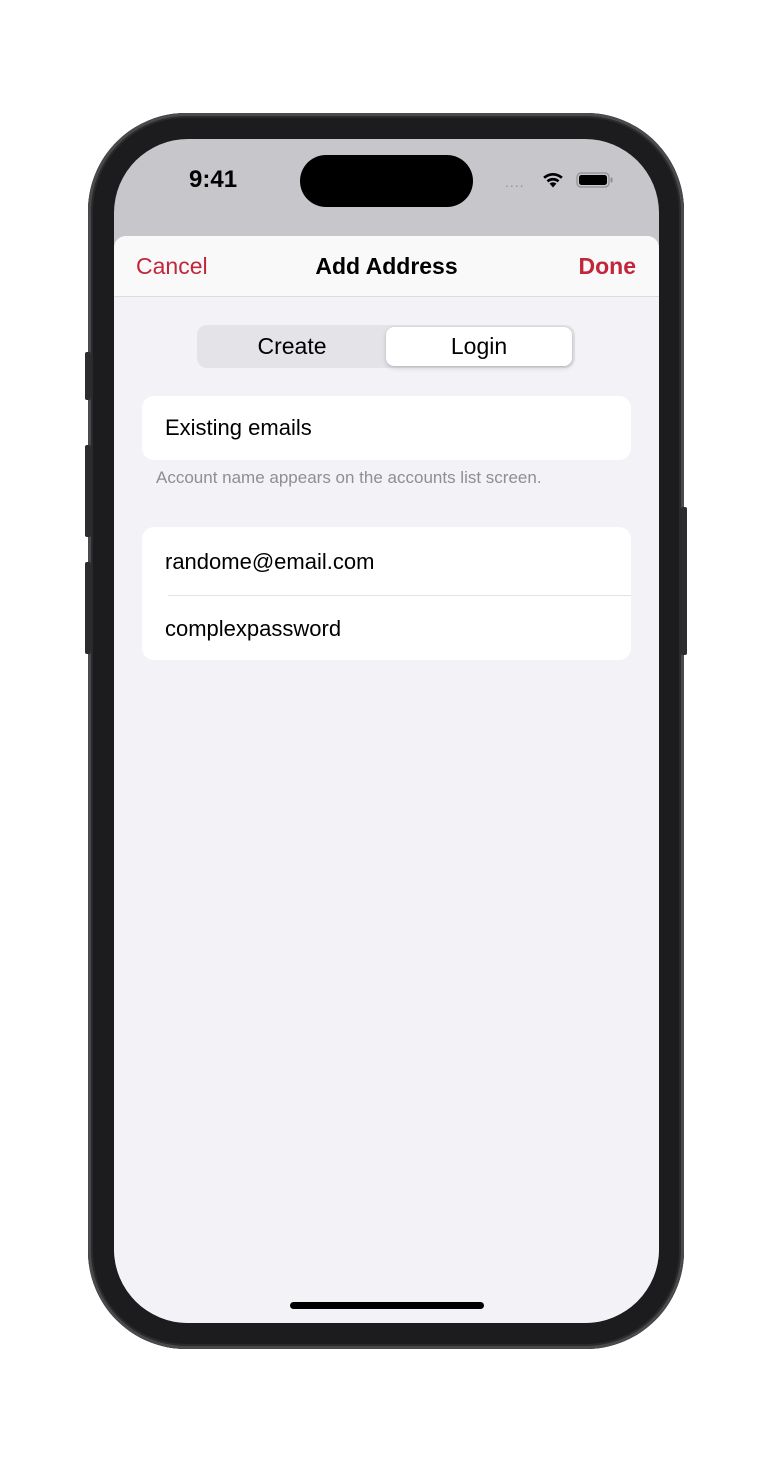  Describe the element at coordinates (386, 266) in the screenshot. I see `navigation-bar: Cancel Add Address Done` at that location.